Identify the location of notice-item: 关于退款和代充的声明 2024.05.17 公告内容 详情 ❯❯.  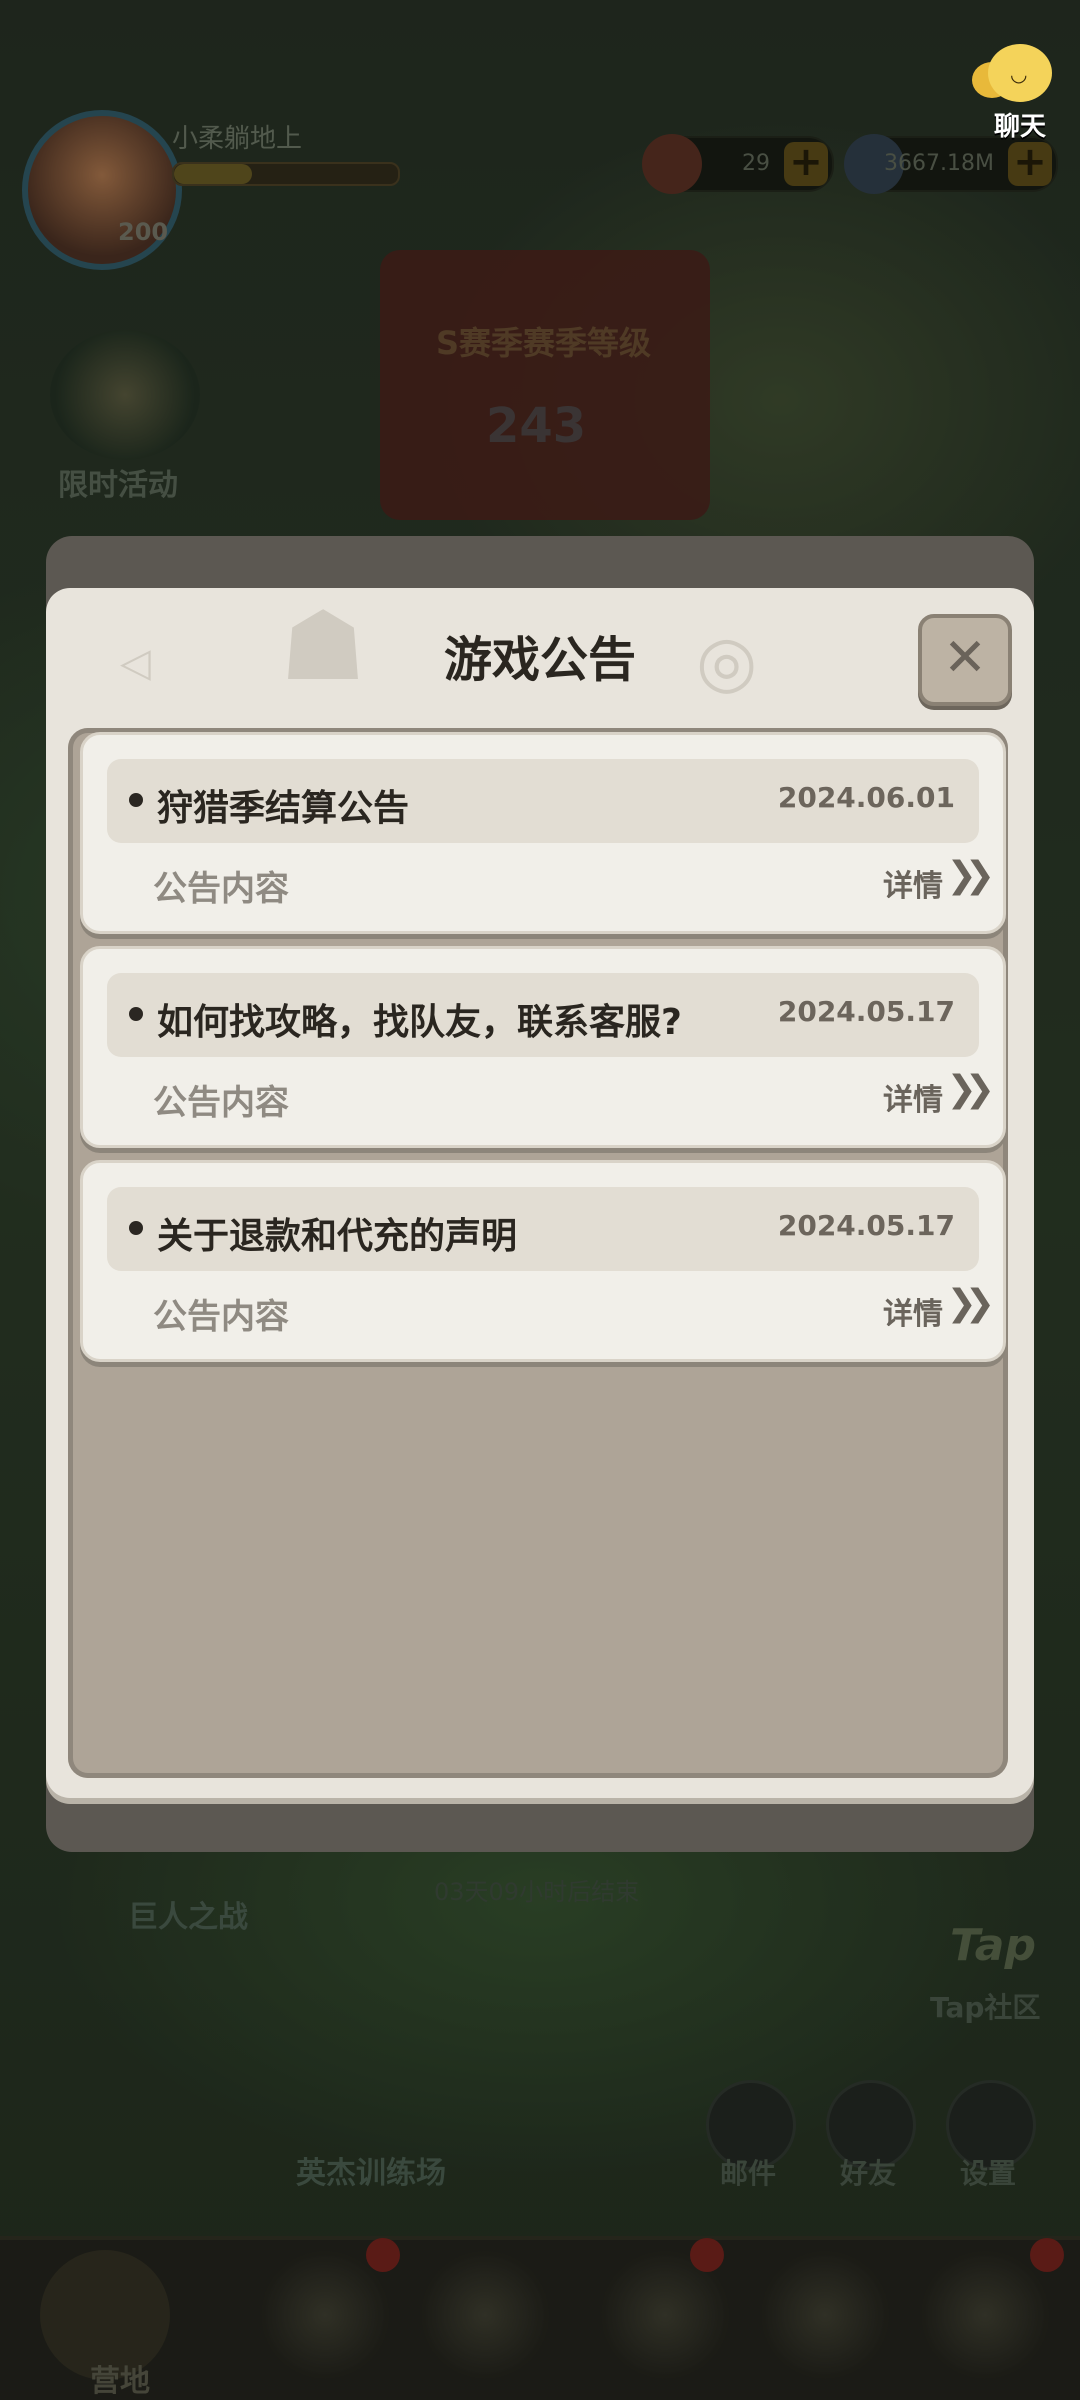
(543, 1261).